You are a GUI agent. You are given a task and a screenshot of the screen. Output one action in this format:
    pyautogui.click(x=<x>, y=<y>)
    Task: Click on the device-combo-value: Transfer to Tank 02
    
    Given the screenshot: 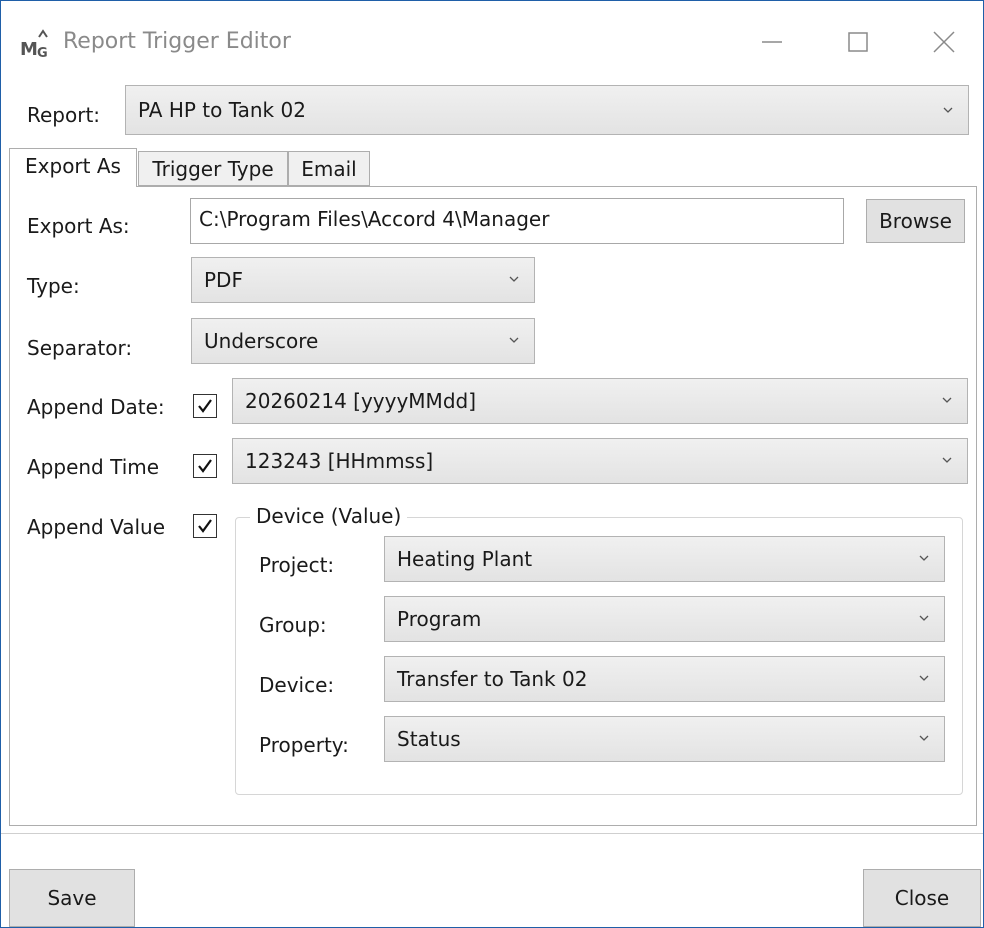 What is the action you would take?
    pyautogui.click(x=492, y=679)
    